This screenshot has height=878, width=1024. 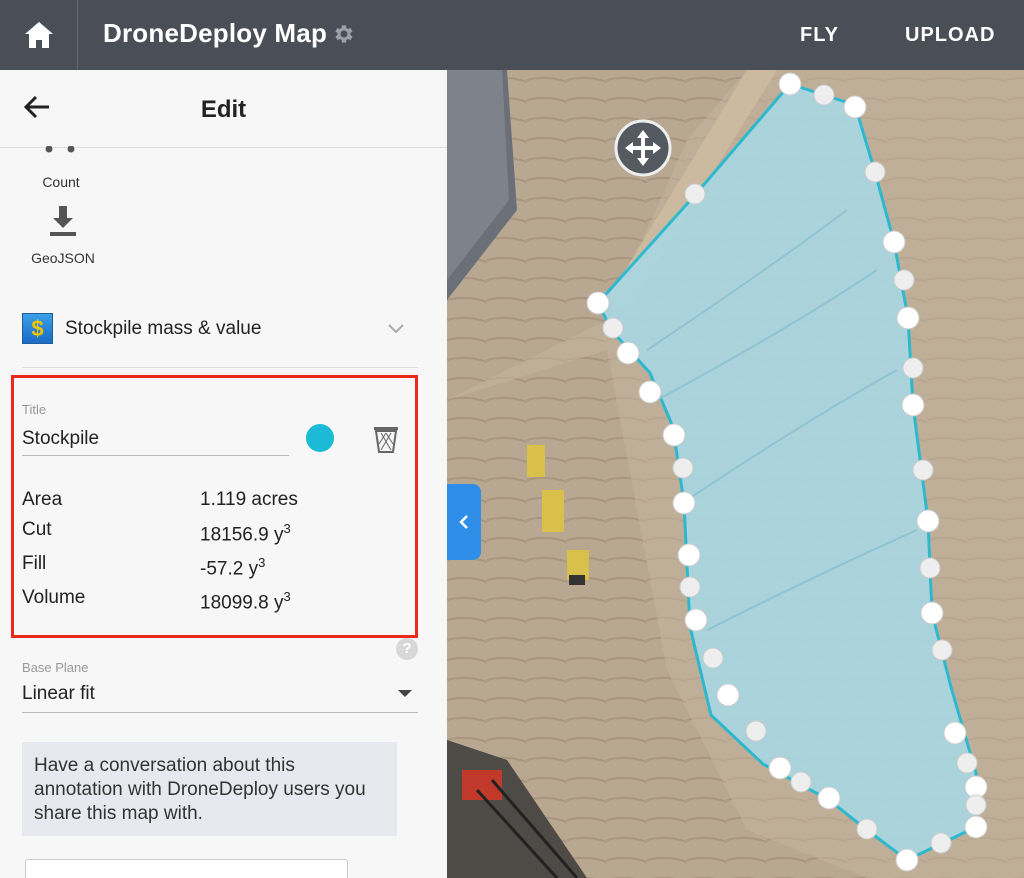 What do you see at coordinates (215, 33) in the screenshot?
I see `app-title: DroneDeploy Map` at bounding box center [215, 33].